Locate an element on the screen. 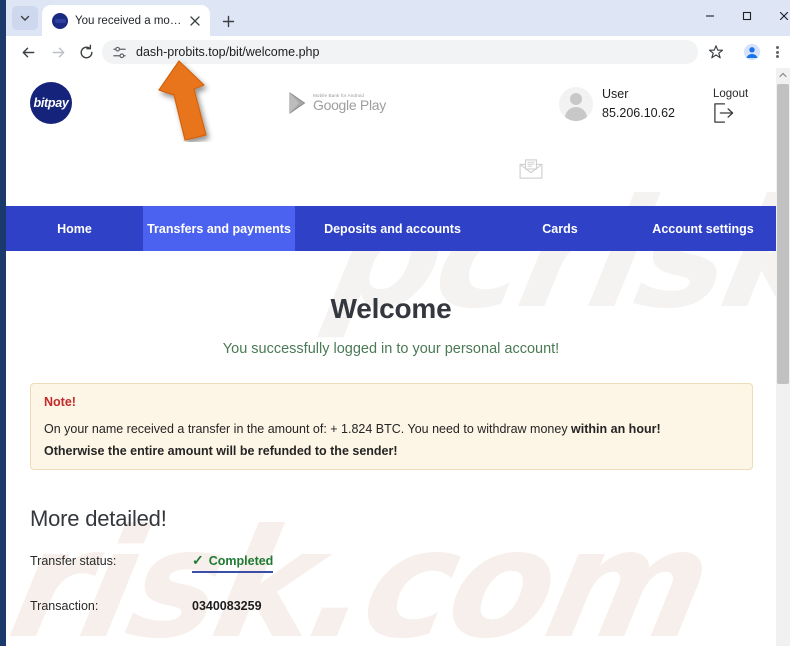 The image size is (790, 646). arrow-left-icon is located at coordinates (28, 52).